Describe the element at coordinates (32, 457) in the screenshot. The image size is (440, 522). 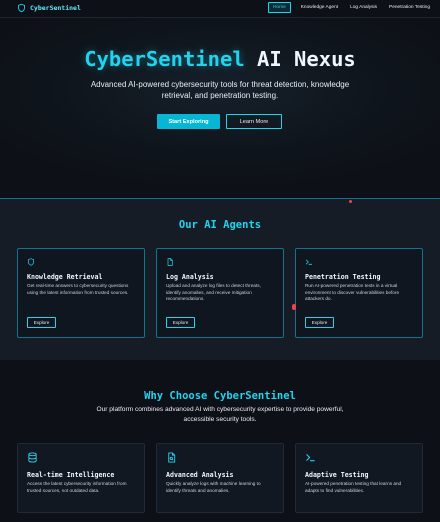
I see `database-icon` at that location.